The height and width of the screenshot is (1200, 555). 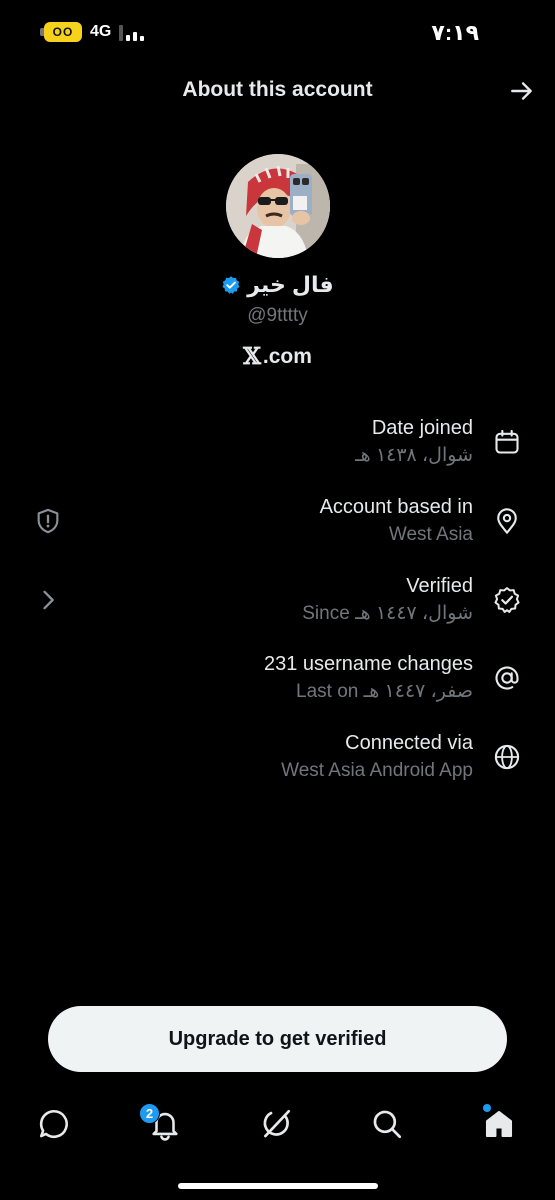 What do you see at coordinates (384, 691) in the screenshot?
I see `info-value: Last on صفر، ١٤٤٧ هـ` at bounding box center [384, 691].